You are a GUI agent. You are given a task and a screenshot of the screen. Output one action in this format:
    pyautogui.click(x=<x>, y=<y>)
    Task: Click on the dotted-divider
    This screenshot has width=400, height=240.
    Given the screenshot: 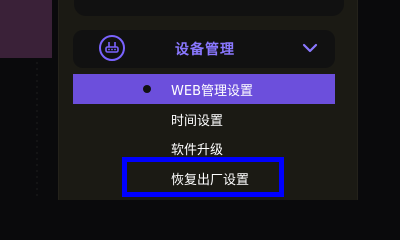 What is the action you would take?
    pyautogui.click(x=37, y=130)
    